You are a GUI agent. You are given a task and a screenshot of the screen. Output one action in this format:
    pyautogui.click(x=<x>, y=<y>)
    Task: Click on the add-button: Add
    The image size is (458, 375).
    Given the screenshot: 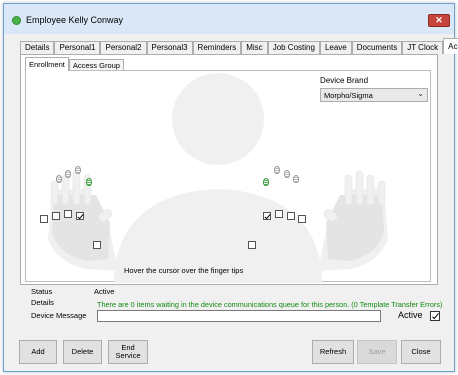 What is the action you would take?
    pyautogui.click(x=38, y=352)
    